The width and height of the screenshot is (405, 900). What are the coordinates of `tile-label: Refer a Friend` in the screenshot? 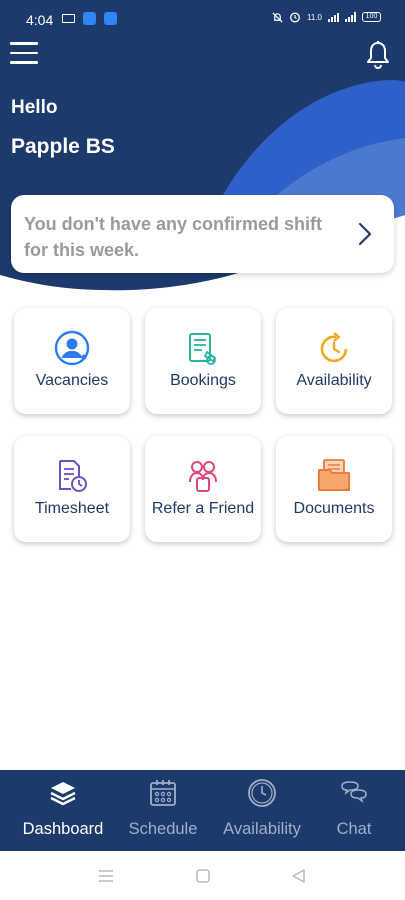 It's located at (203, 508).